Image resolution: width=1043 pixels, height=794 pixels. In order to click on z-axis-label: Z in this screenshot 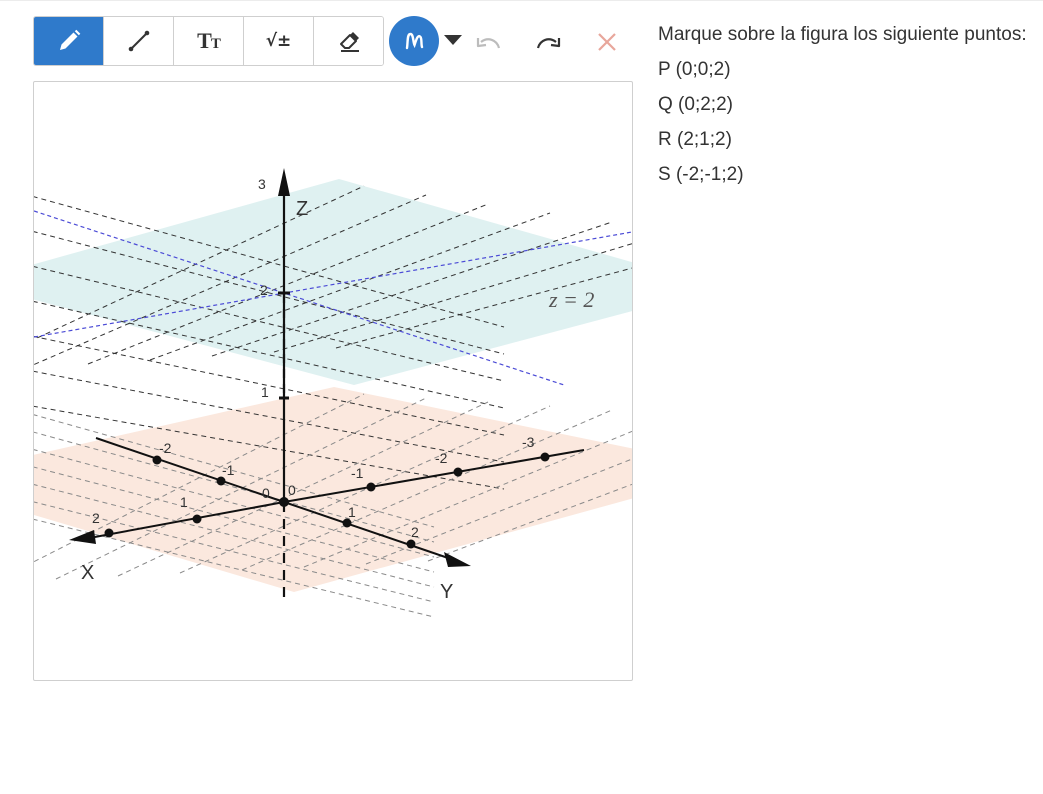, I will do `click(302, 209)`.